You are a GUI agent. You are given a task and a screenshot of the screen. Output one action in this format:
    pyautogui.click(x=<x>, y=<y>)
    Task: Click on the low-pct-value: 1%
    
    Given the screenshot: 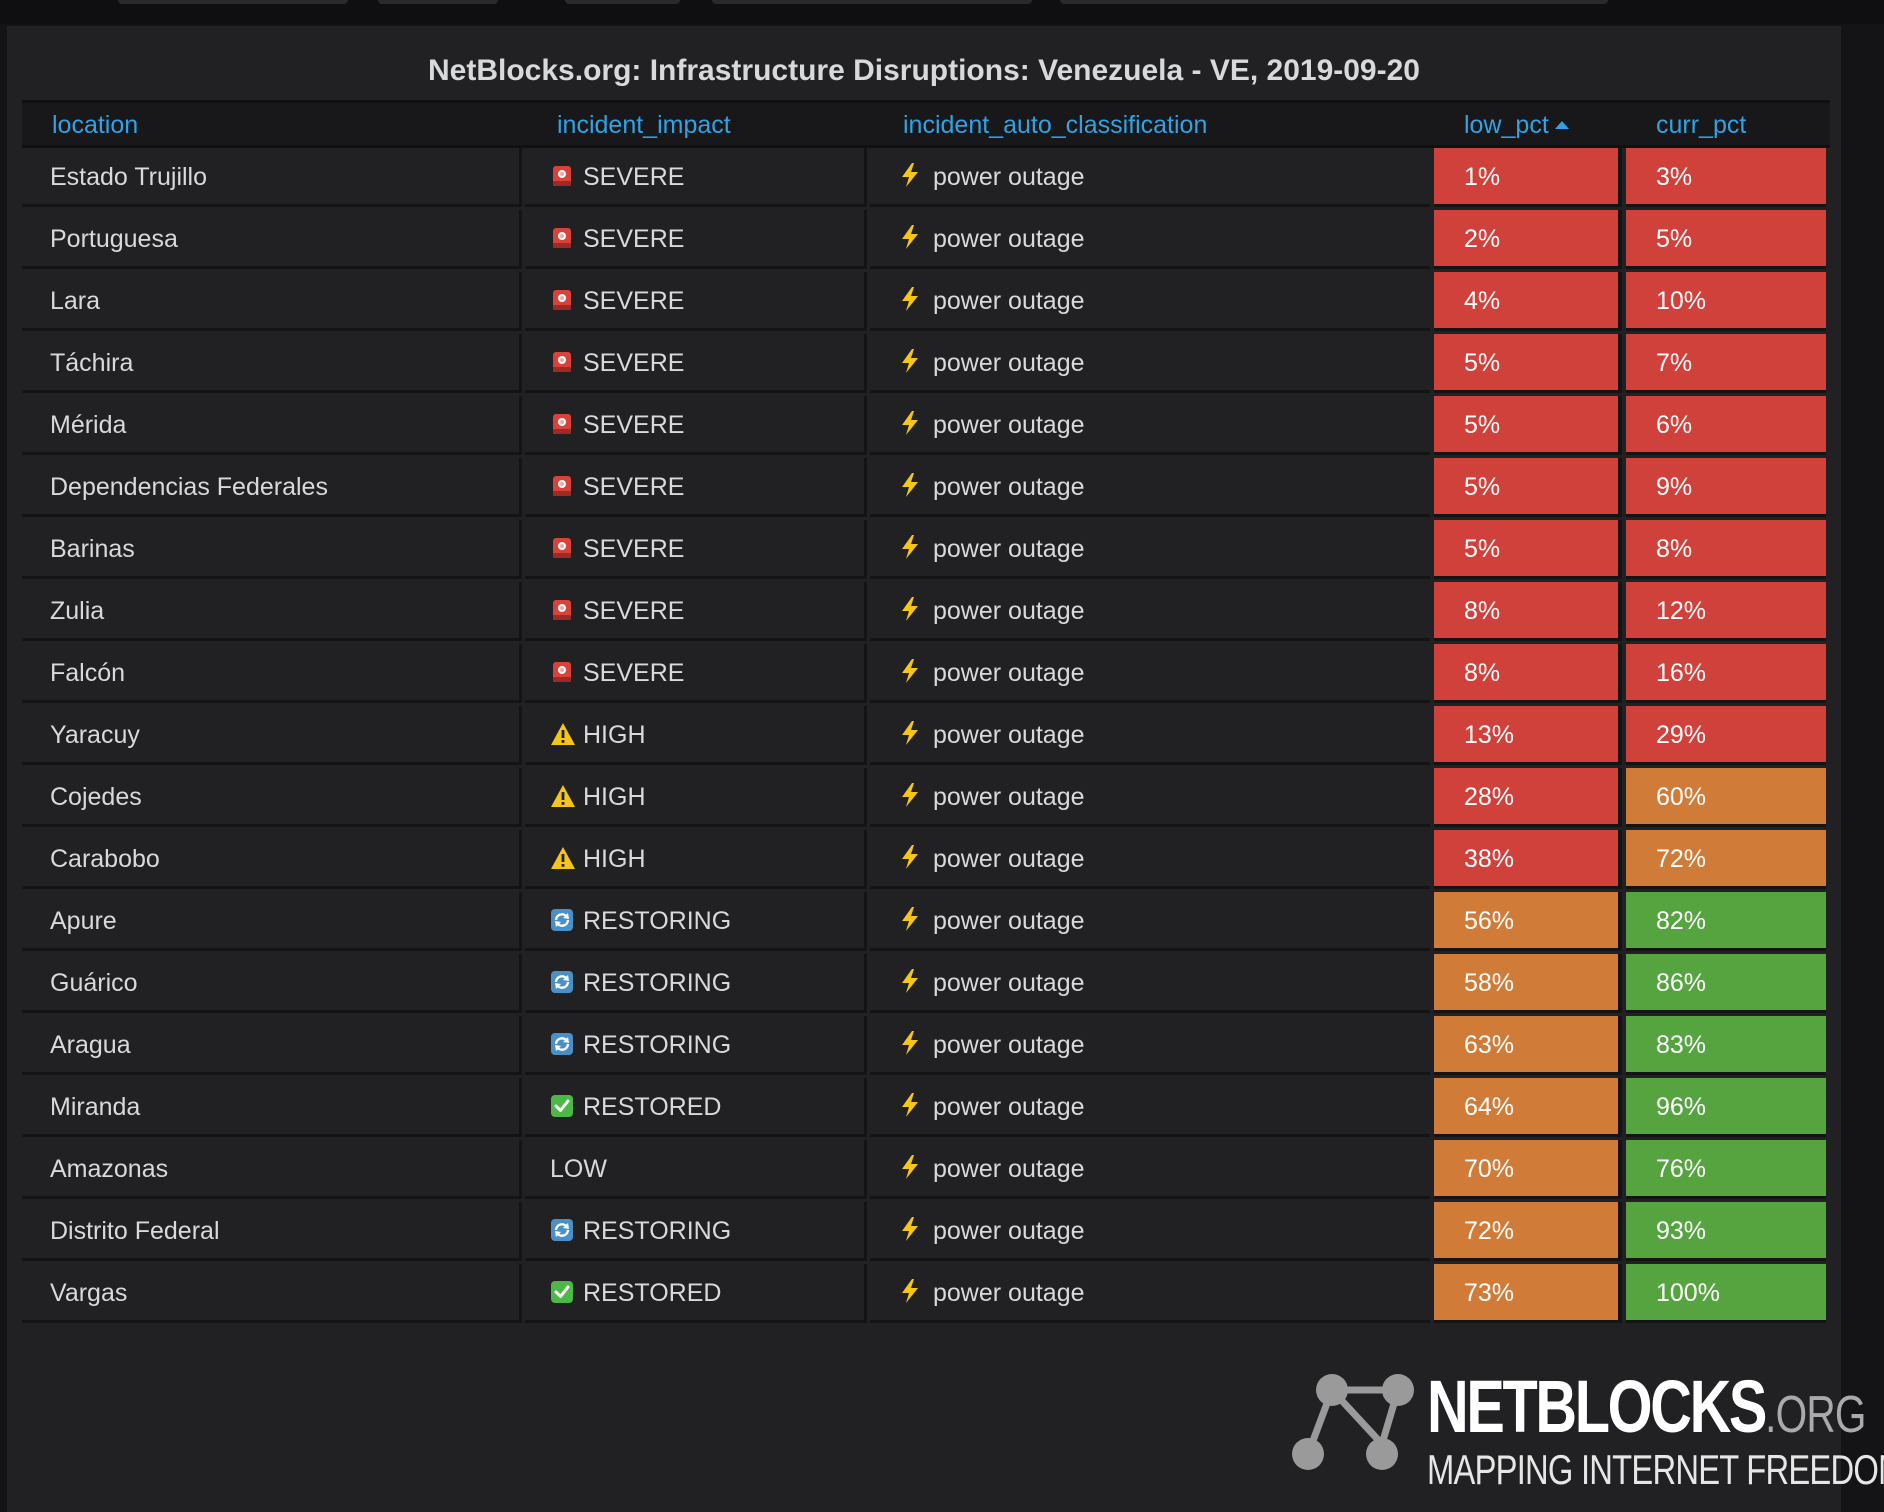 What is the action you would take?
    pyautogui.click(x=1482, y=177)
    